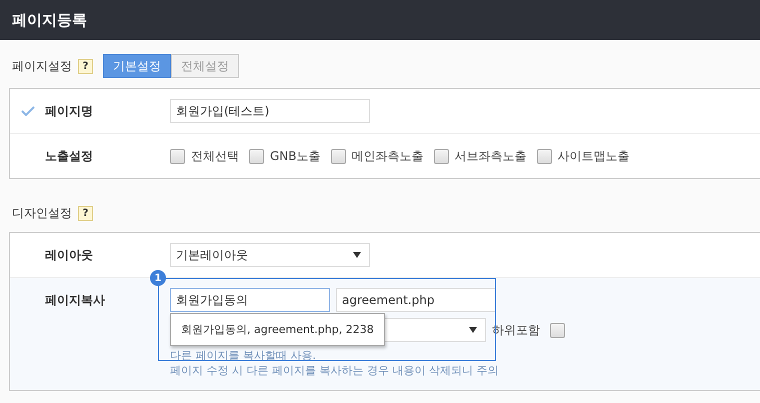 The width and height of the screenshot is (760, 403). I want to click on field-label: 레이아웃, so click(69, 255).